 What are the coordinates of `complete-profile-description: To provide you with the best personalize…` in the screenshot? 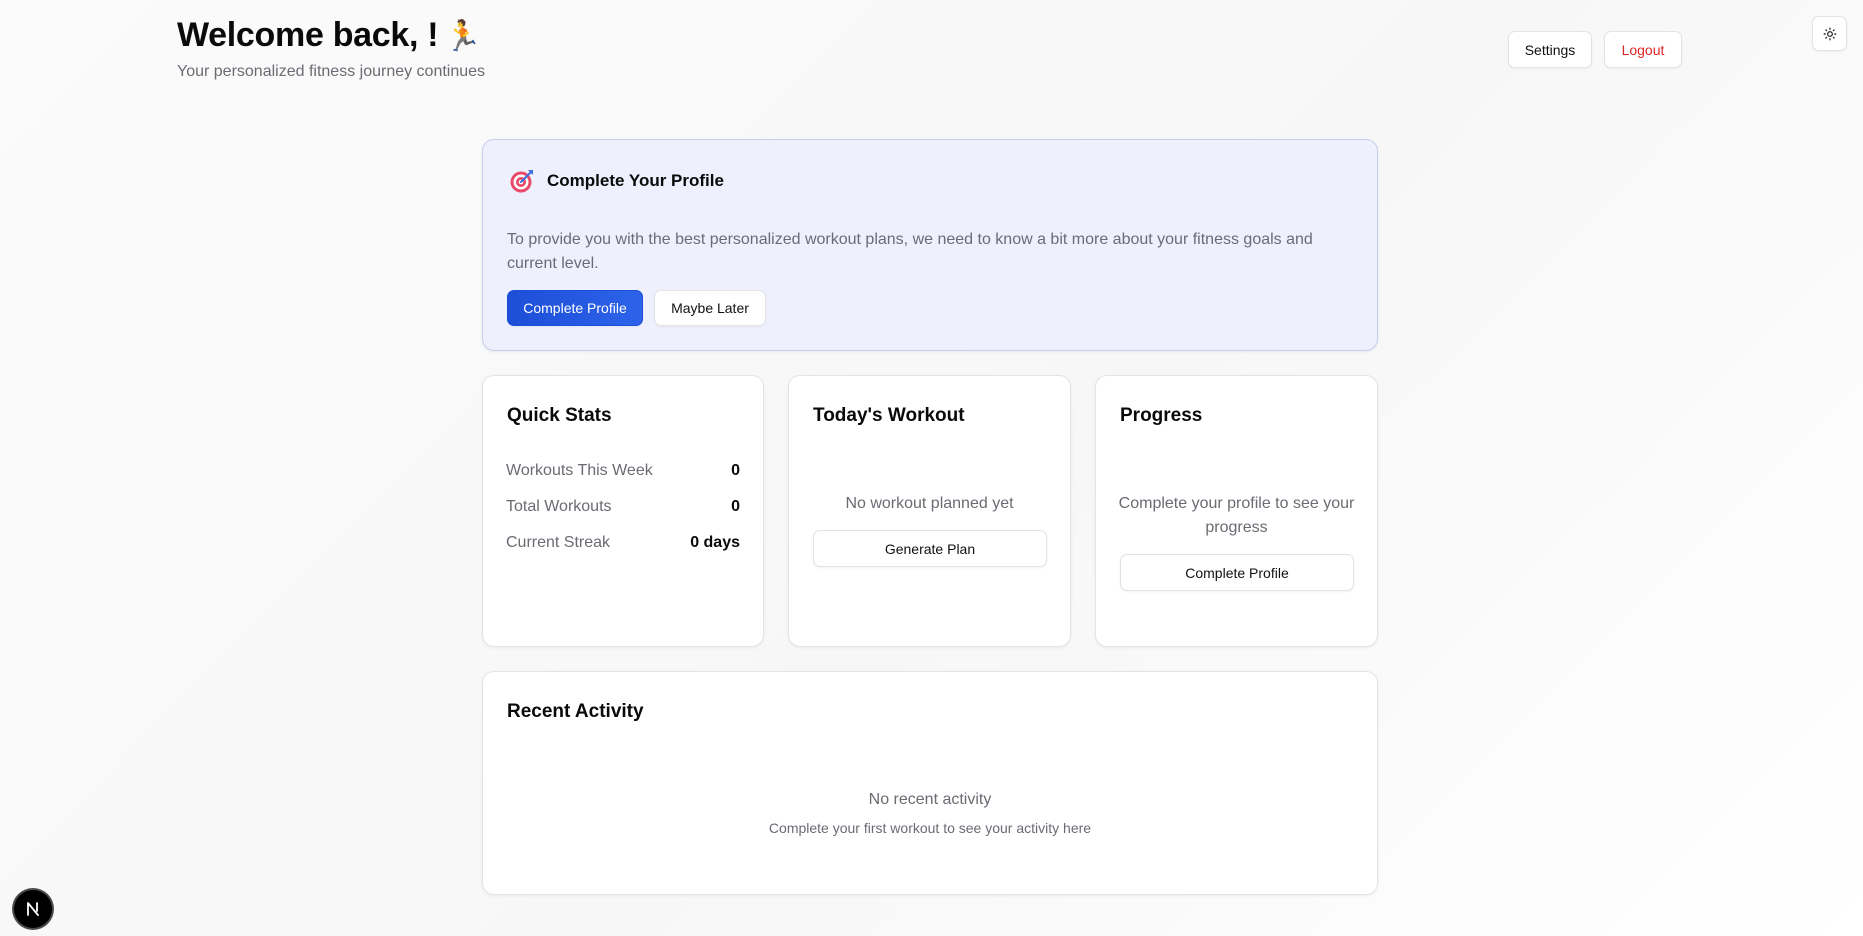 It's located at (910, 251).